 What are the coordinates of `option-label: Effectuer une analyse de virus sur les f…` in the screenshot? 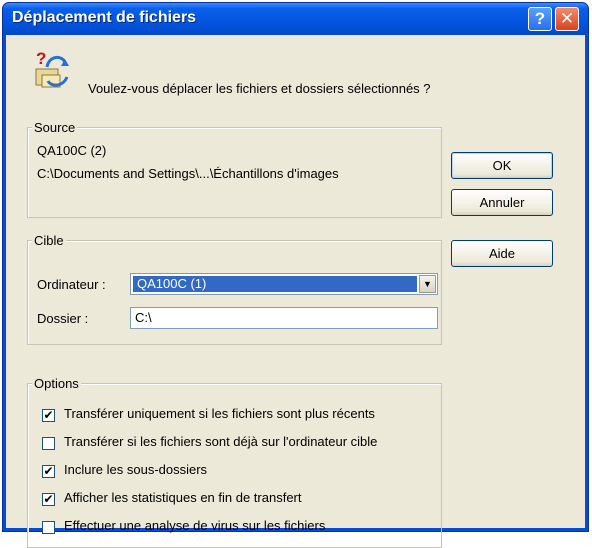 It's located at (194, 525).